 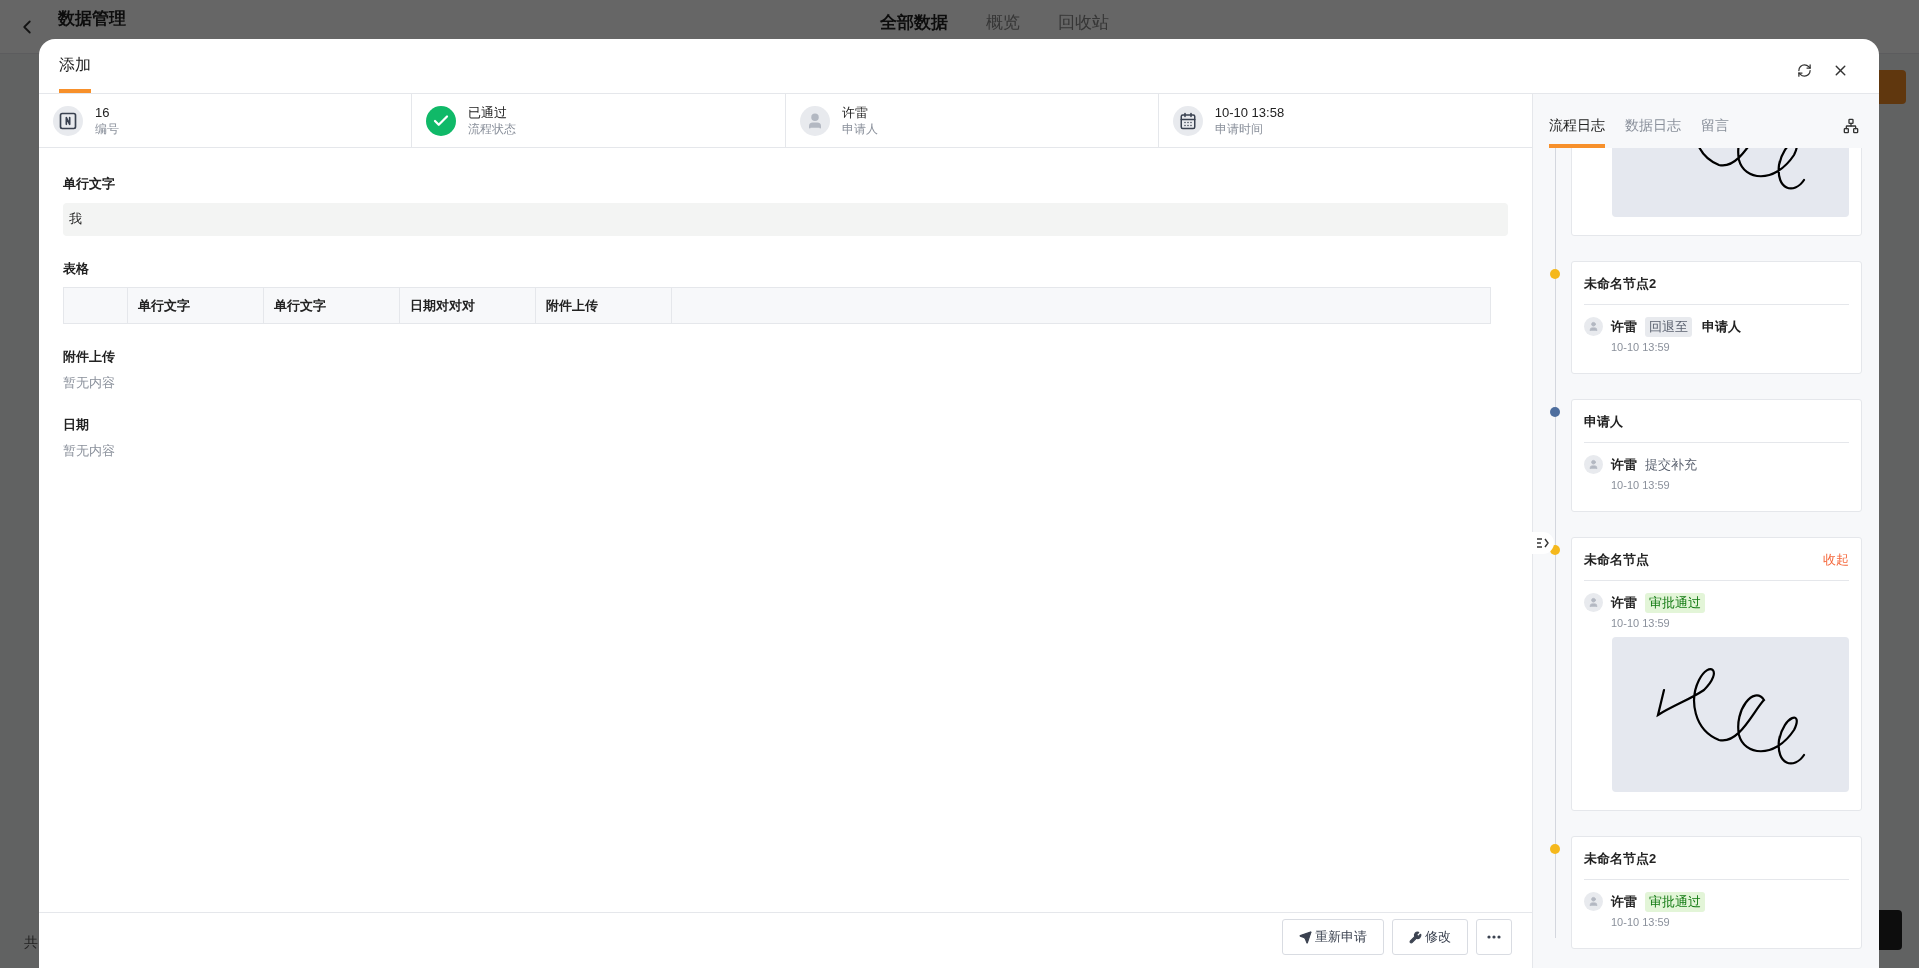 I want to click on check-icon, so click(x=441, y=120).